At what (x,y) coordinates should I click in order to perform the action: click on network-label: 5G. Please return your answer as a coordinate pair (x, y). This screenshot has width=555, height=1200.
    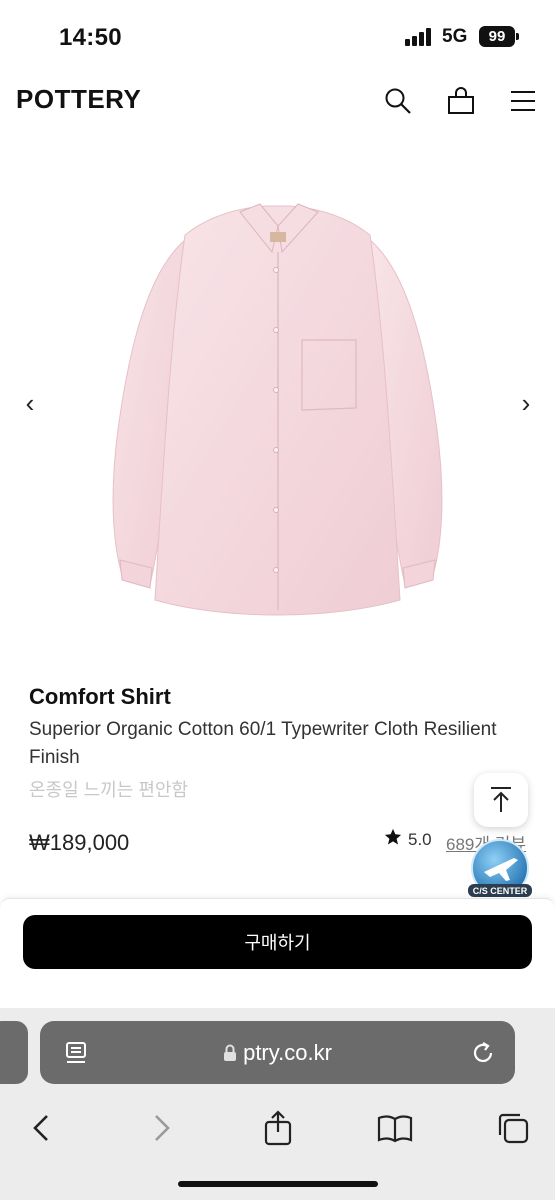
    Looking at the image, I should click on (455, 36).